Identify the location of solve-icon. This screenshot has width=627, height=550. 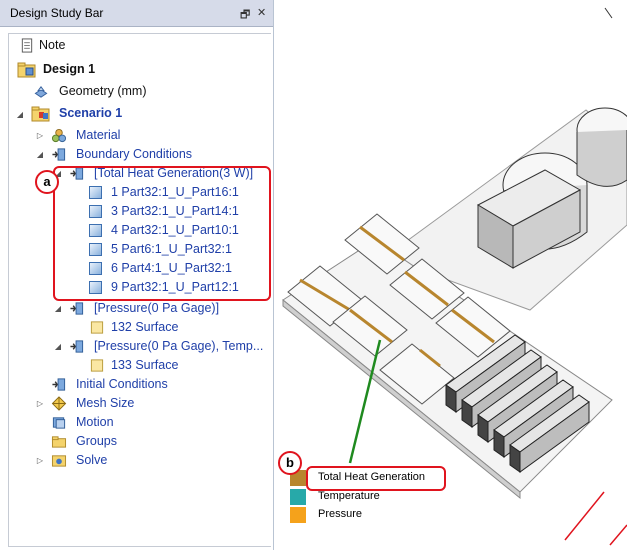
(59, 461).